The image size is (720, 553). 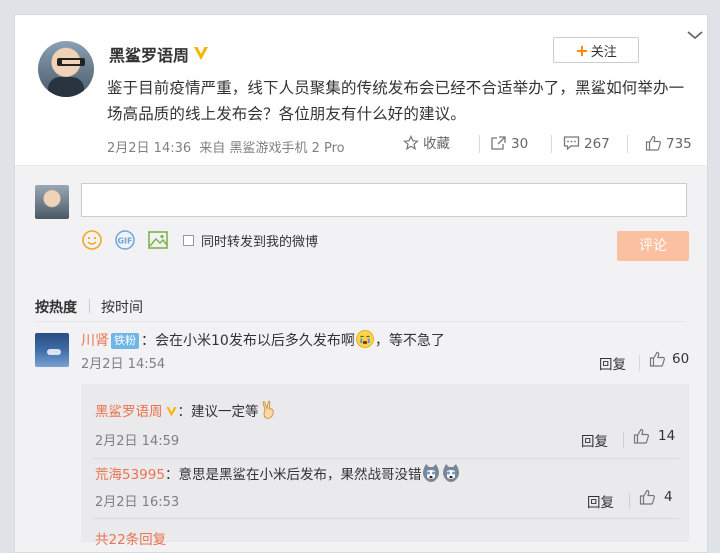 I want to click on like-button: 735, so click(x=668, y=144).